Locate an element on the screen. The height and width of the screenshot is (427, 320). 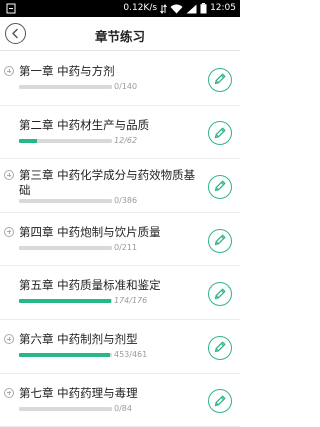
status-bar: 0.12K/s 12:05 is located at coordinates (120, 8).